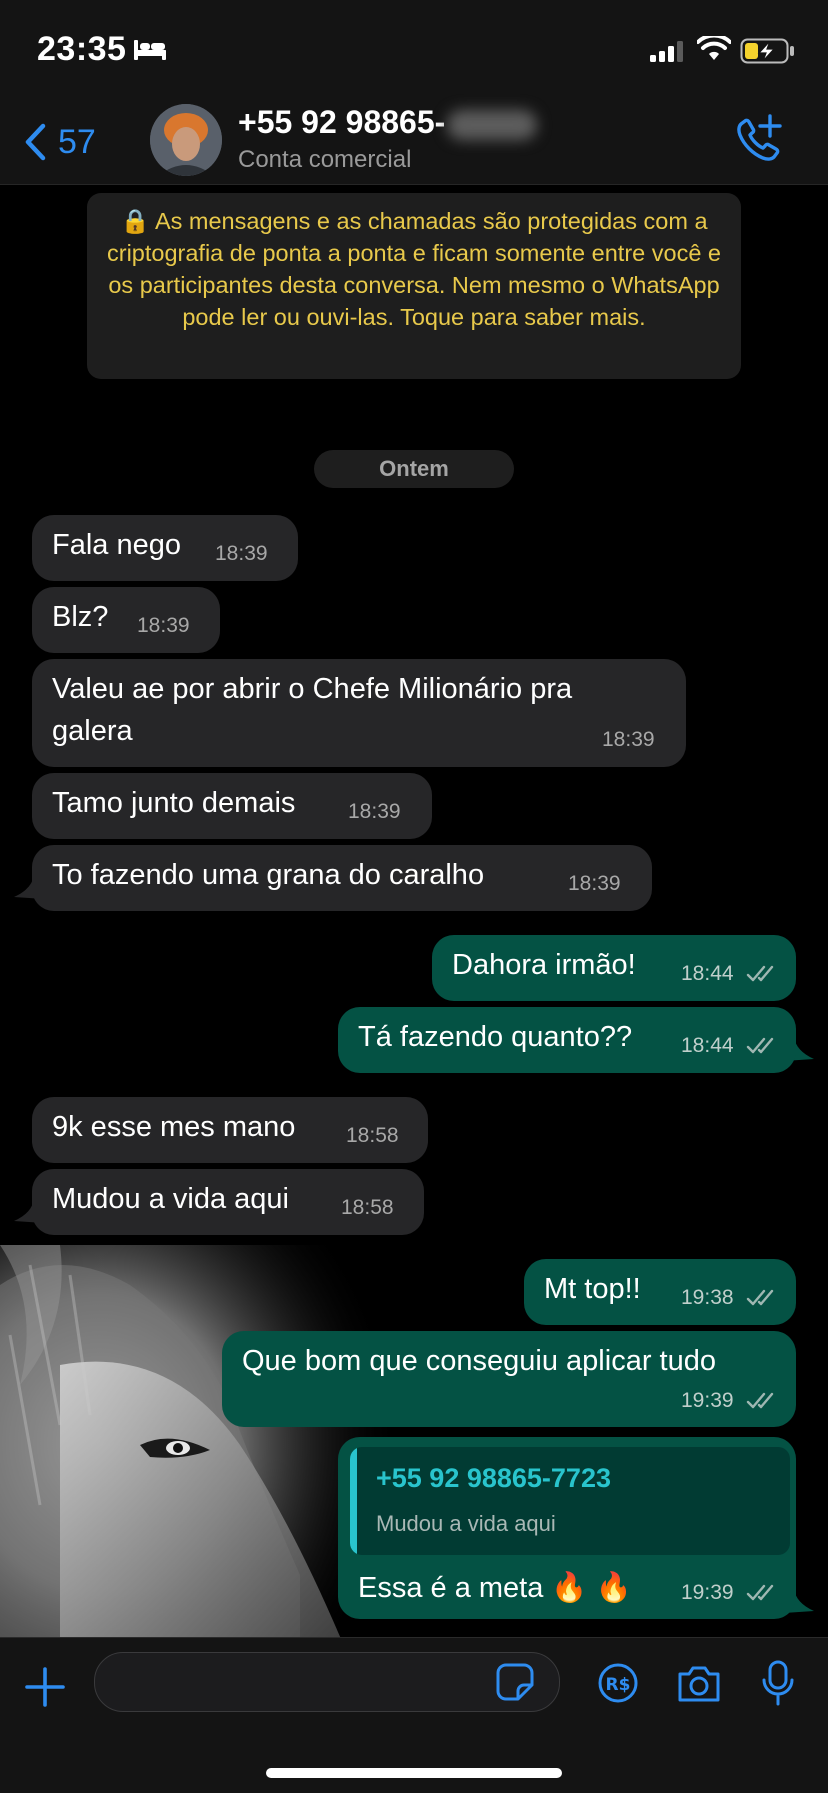  I want to click on bed-icon, so click(150, 50).